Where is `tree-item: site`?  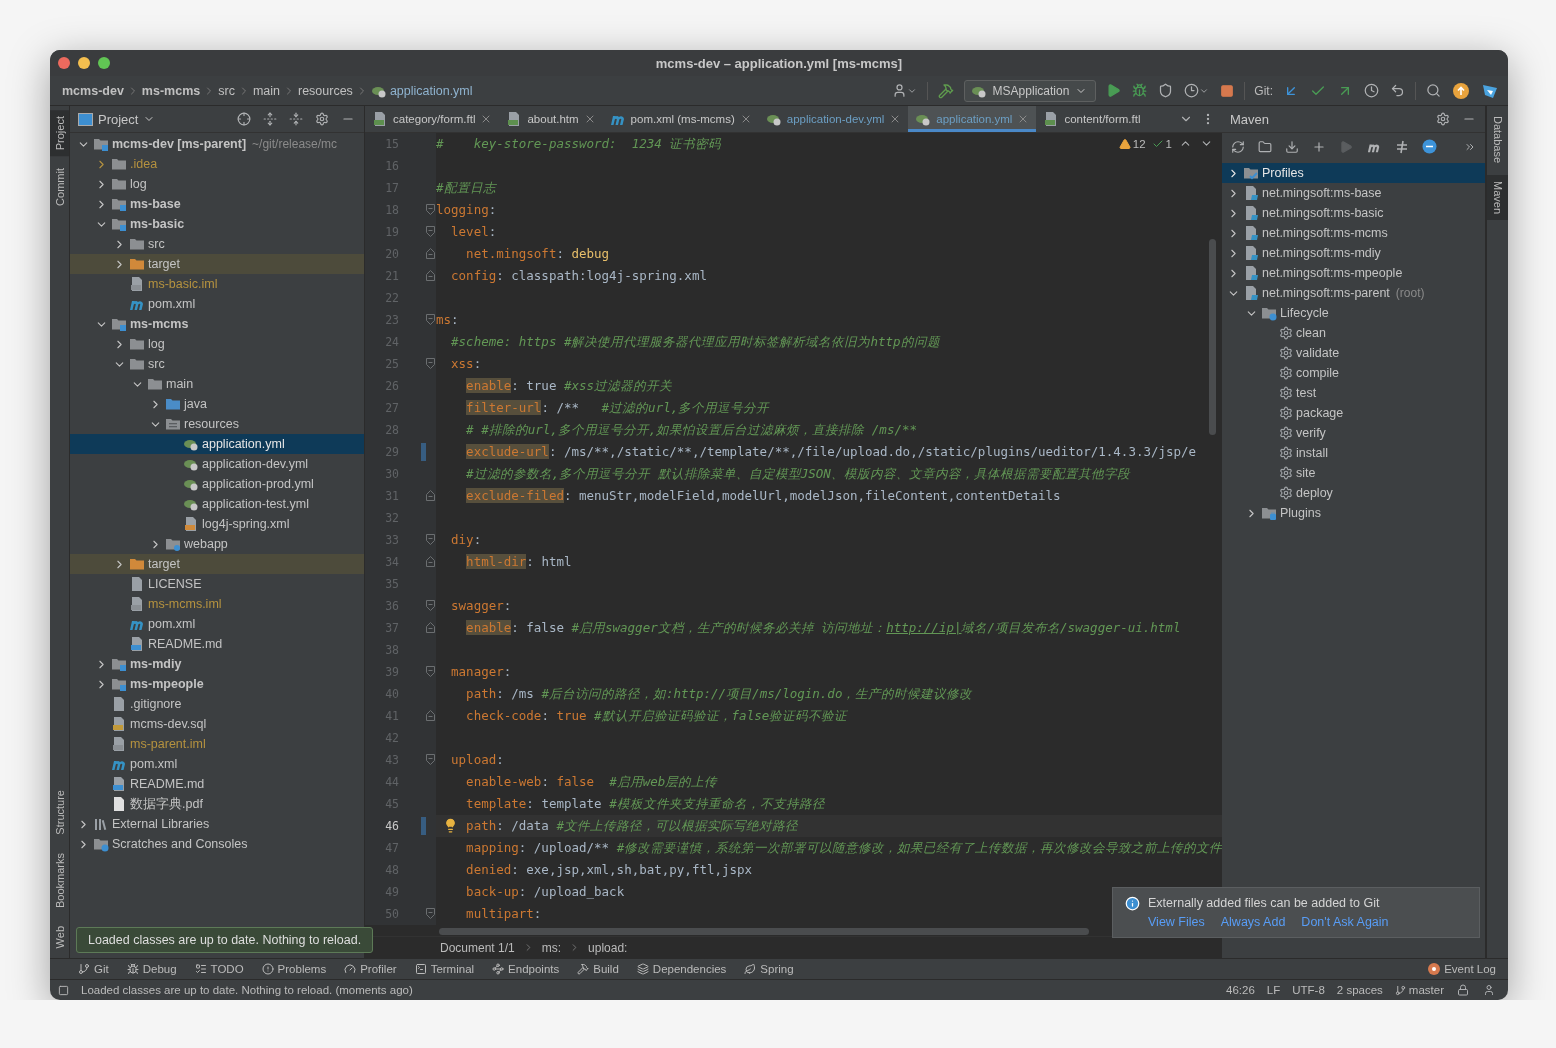
tree-item: site is located at coordinates (1353, 473).